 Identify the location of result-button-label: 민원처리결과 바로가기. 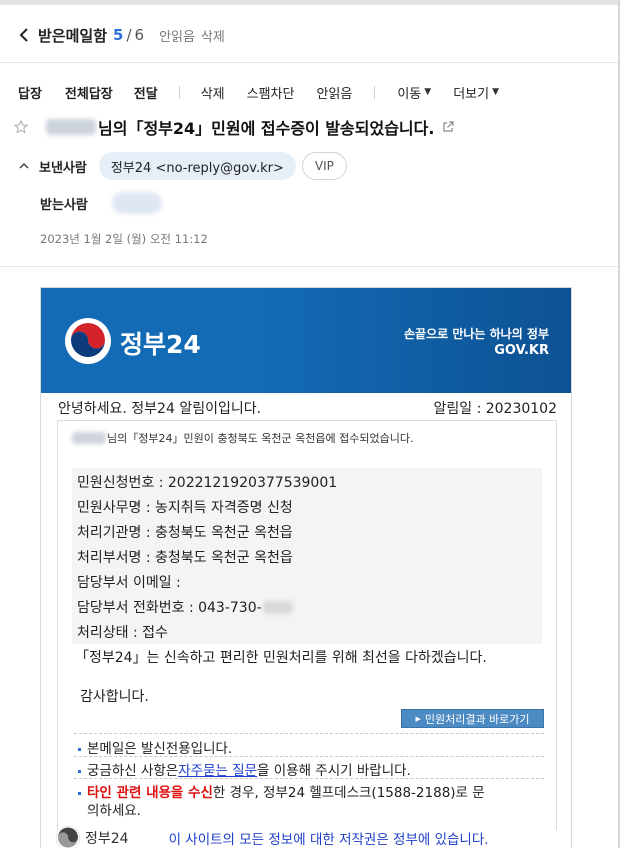
(477, 719).